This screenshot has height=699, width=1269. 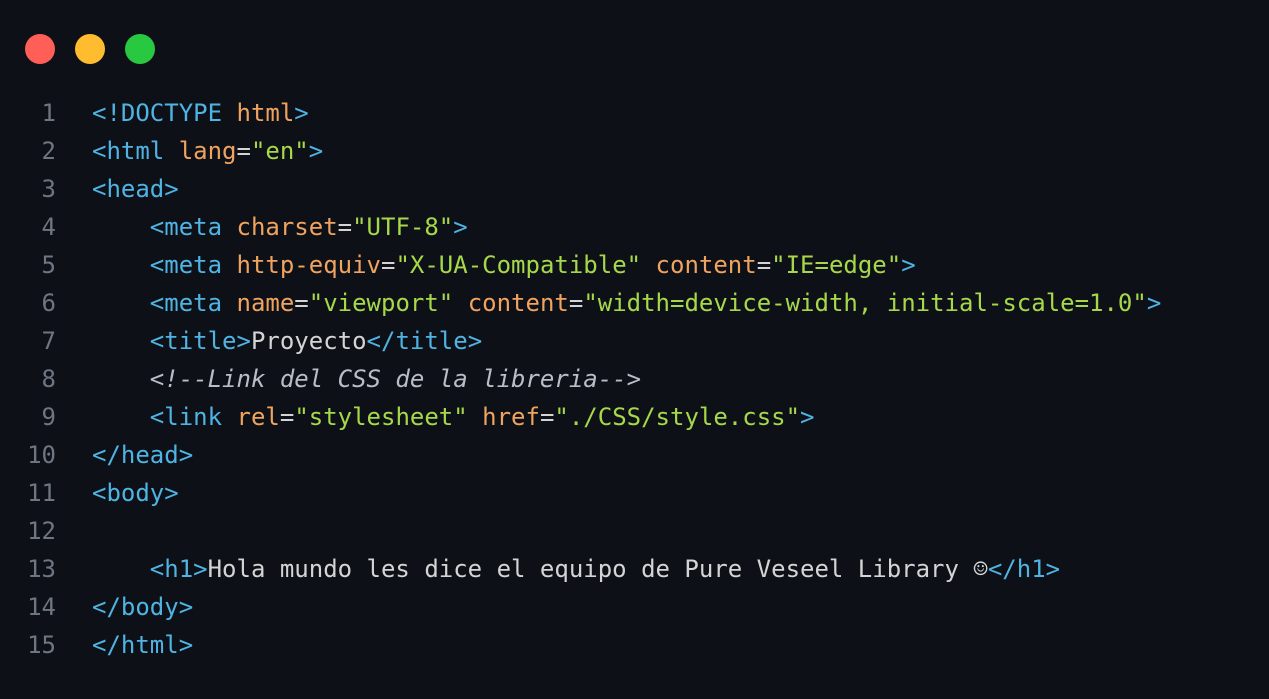 What do you see at coordinates (135, 493) in the screenshot?
I see `code-token: <body>` at bounding box center [135, 493].